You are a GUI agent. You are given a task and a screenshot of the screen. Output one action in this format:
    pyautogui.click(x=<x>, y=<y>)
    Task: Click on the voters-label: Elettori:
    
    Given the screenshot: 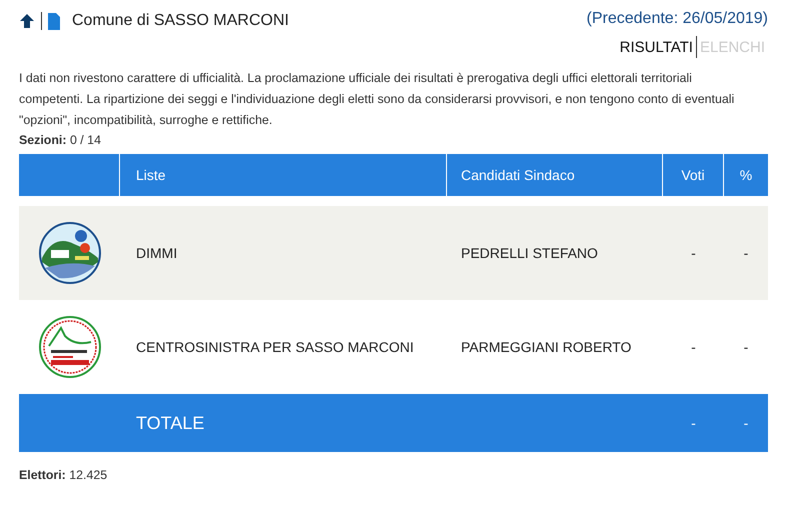 What is the action you would take?
    pyautogui.click(x=42, y=475)
    